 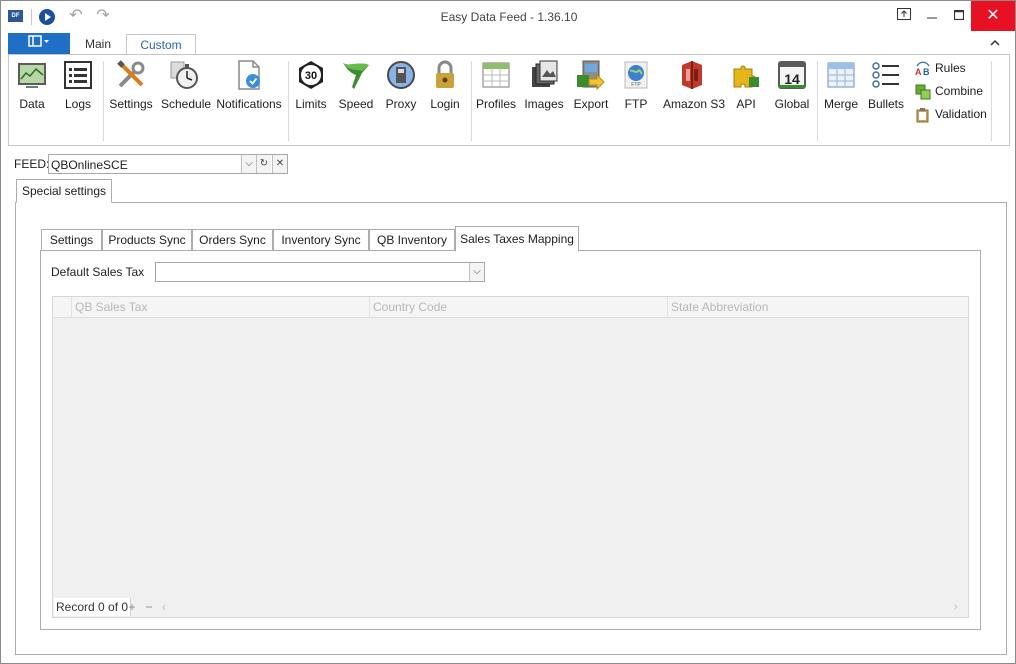 I want to click on schedule-button: Schedule, so click(x=186, y=87).